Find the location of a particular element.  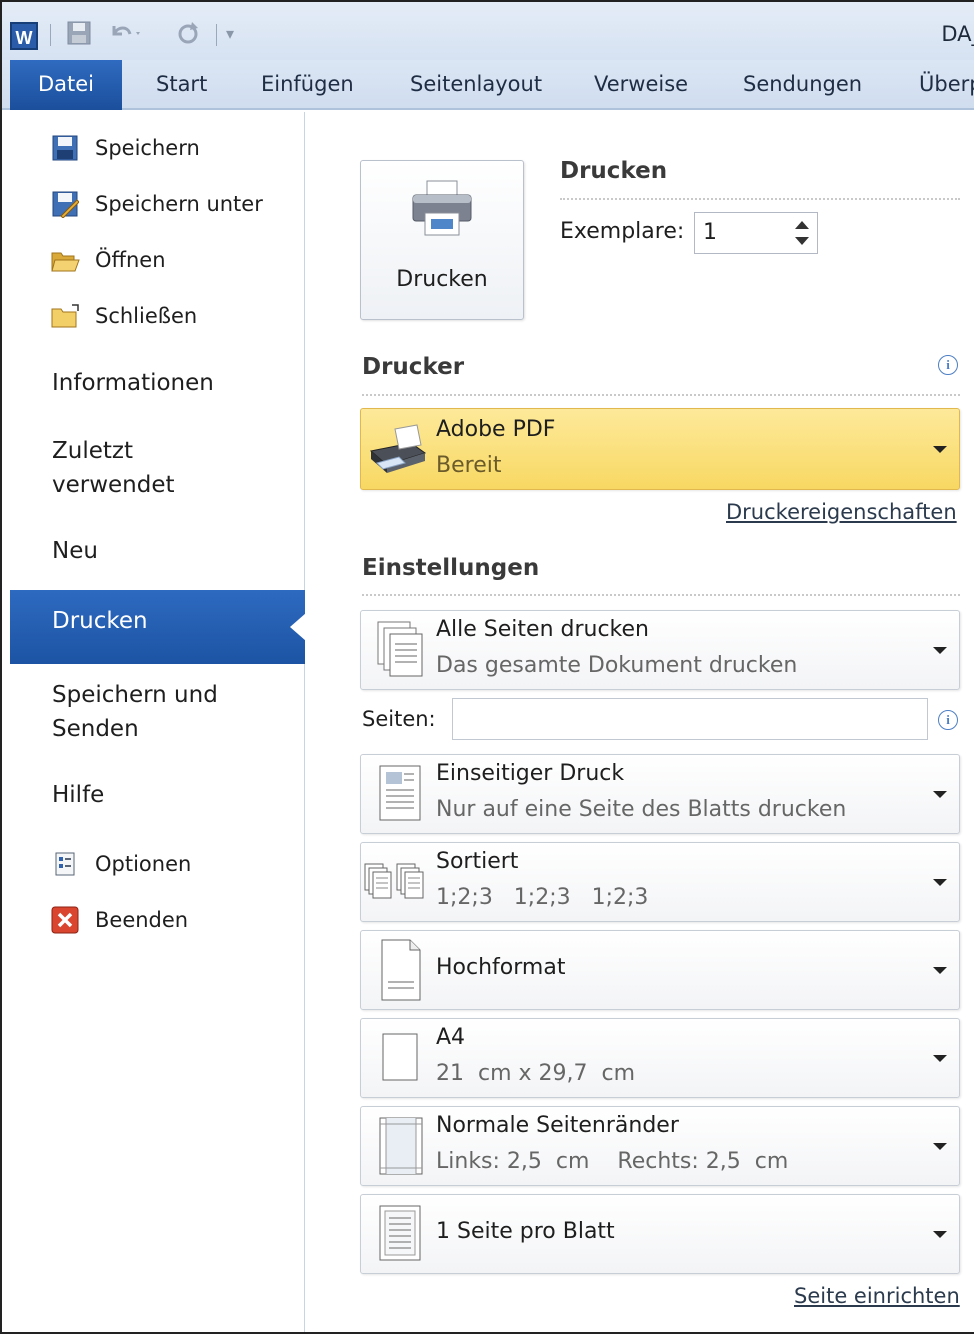

pages-per-sheet-dropdown: 1 Seite pro Blatt is located at coordinates (660, 1234).